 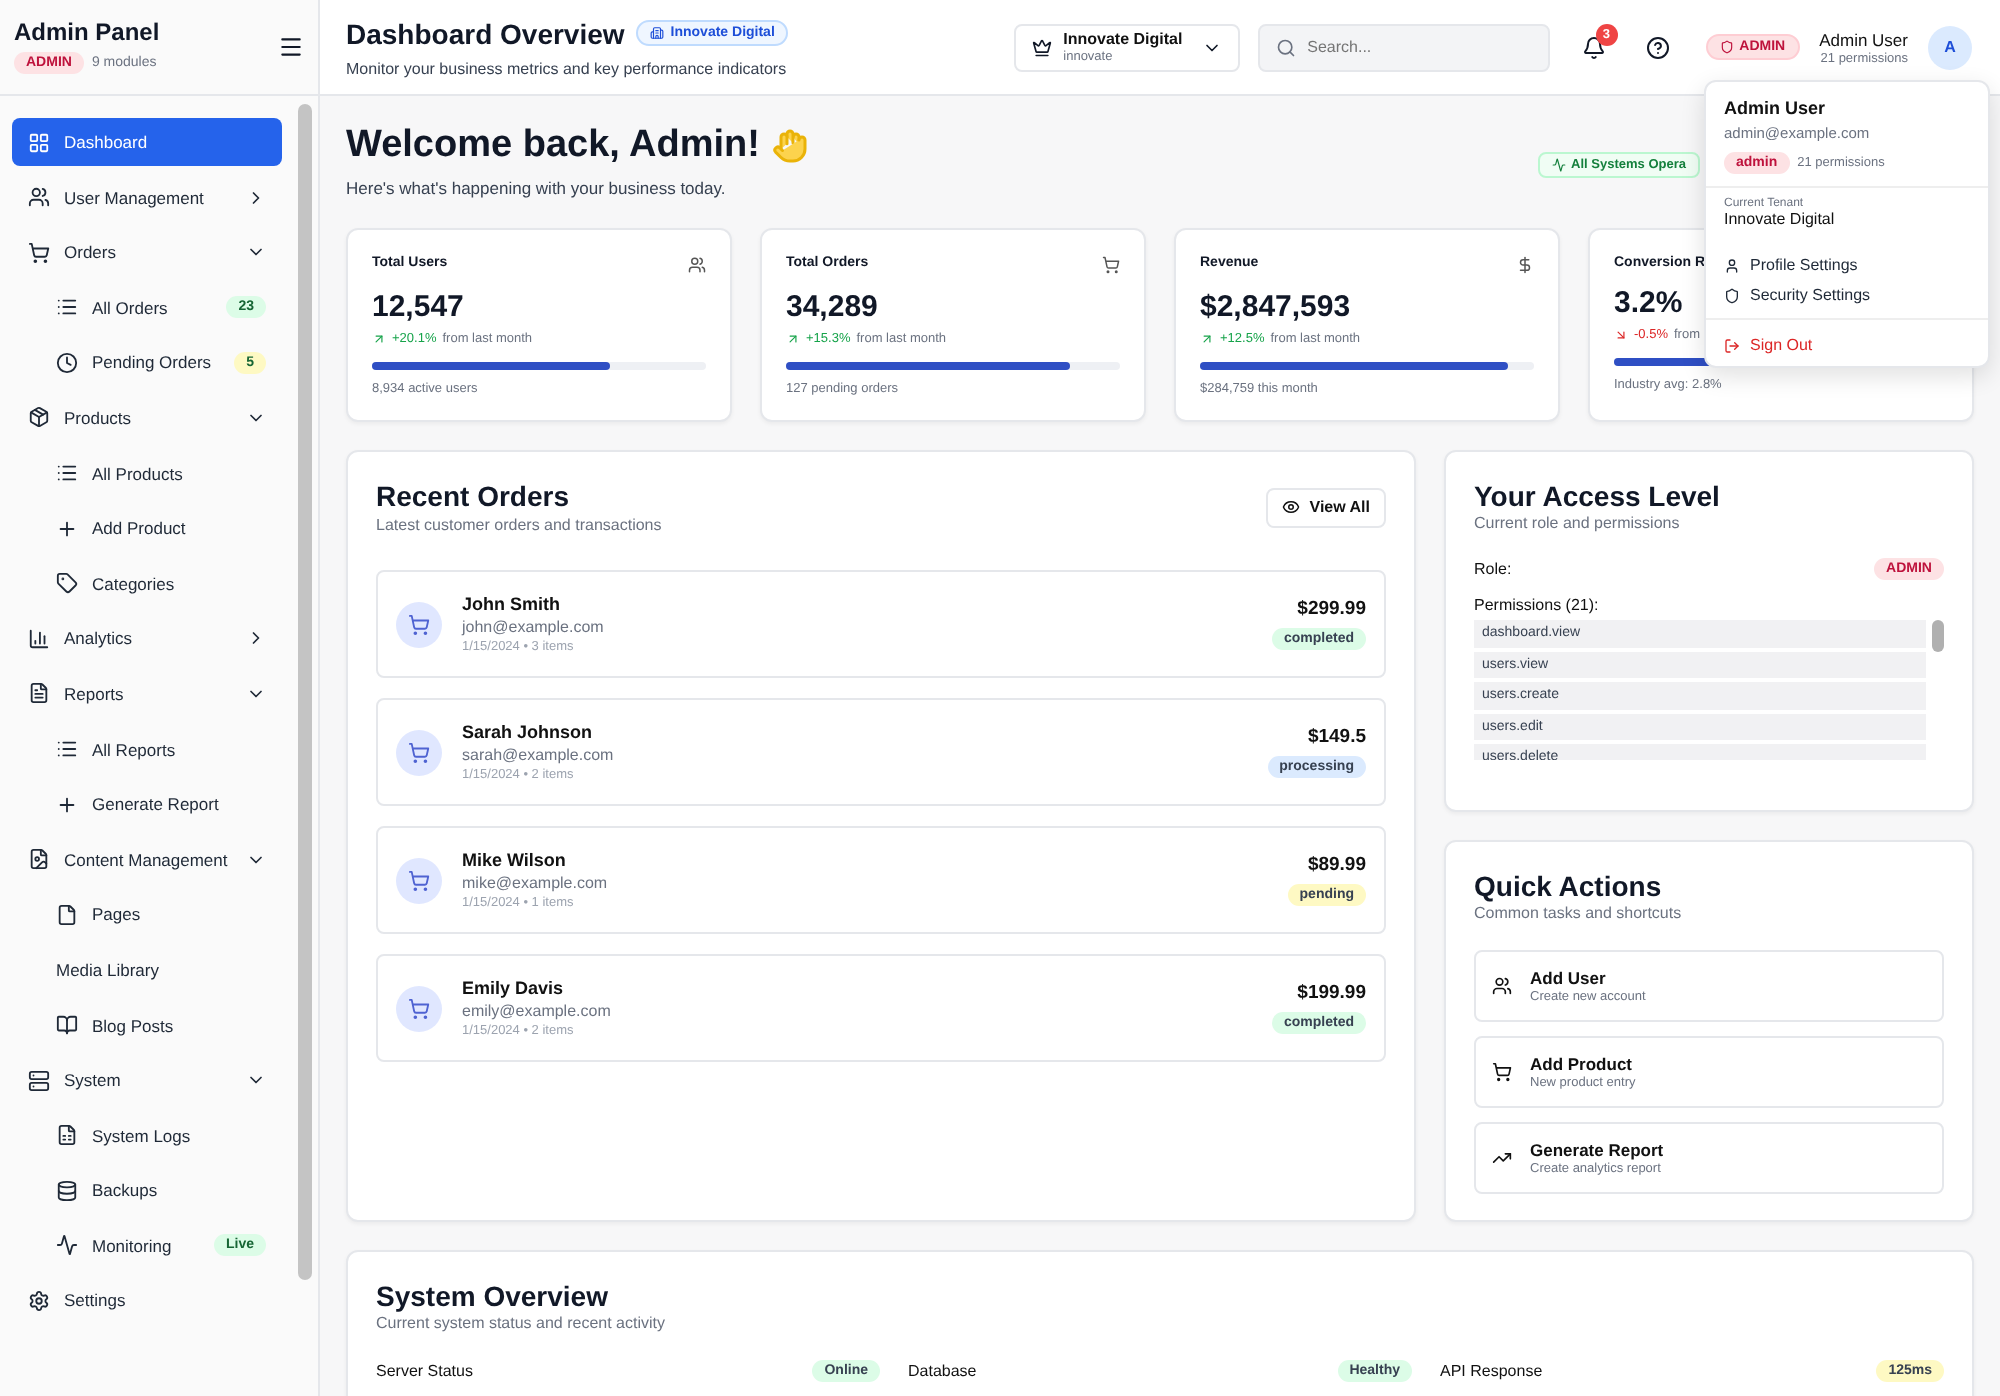 I want to click on app-title: Admin Panel, so click(x=87, y=32).